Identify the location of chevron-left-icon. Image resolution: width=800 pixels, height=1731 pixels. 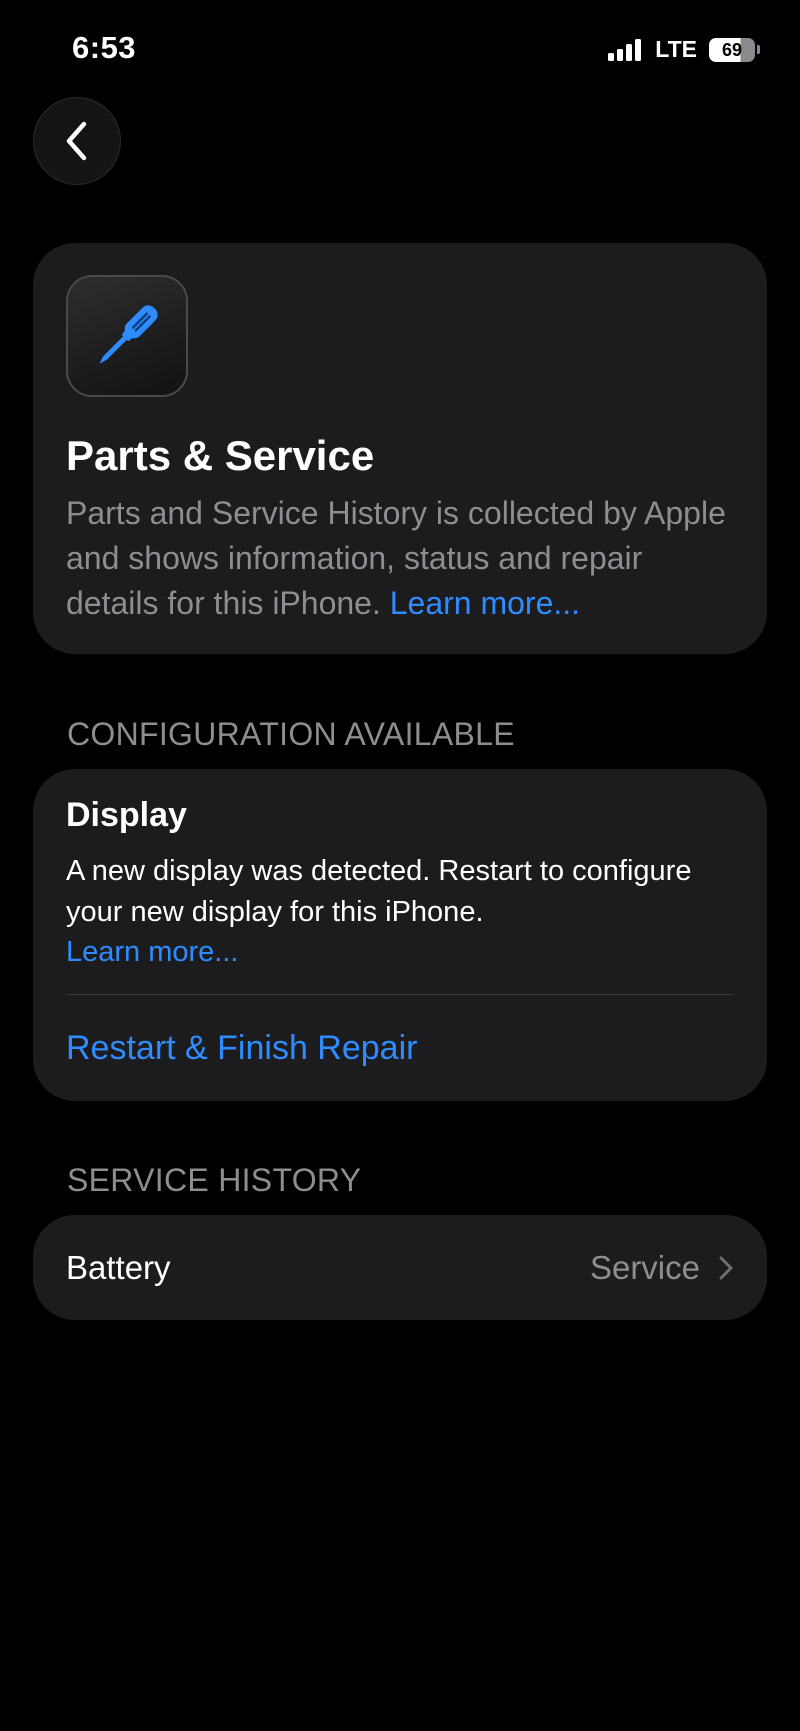
(76, 141).